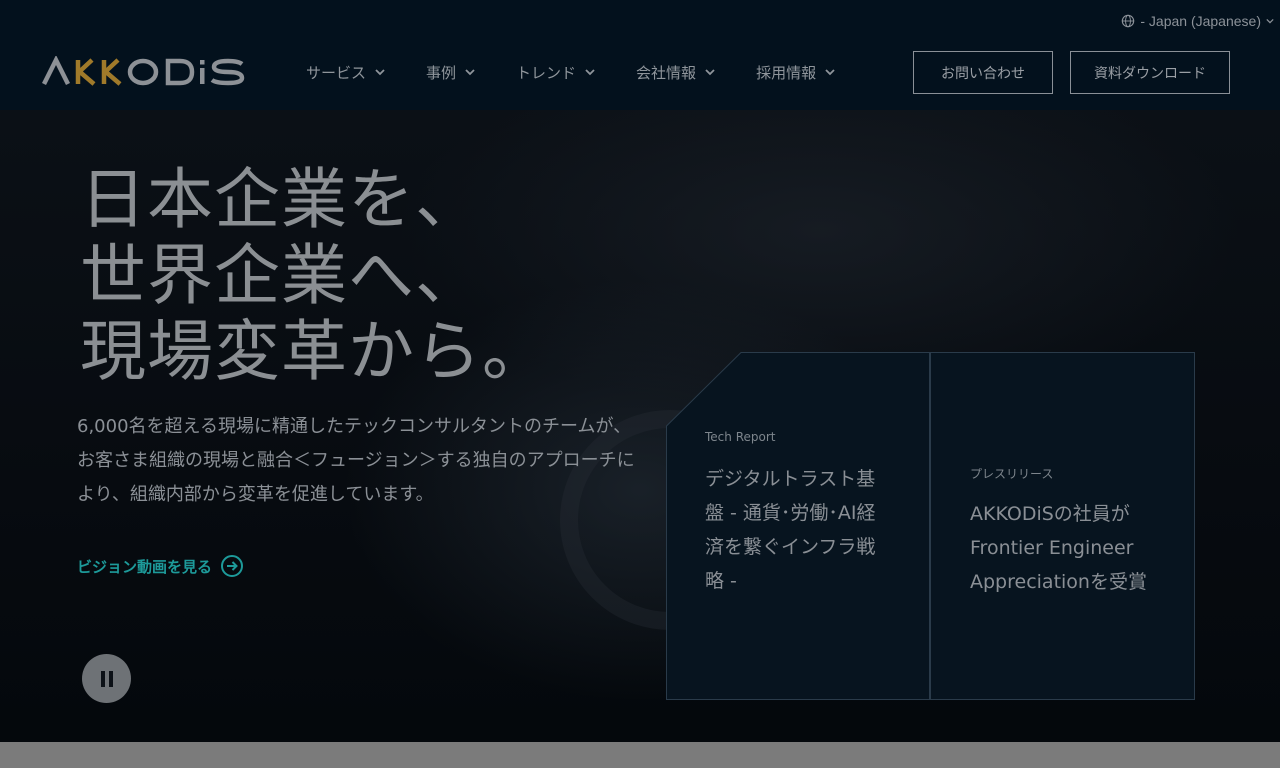 This screenshot has height=768, width=1280. Describe the element at coordinates (1012, 474) in the screenshot. I see `card-tag: プレスリリース` at that location.